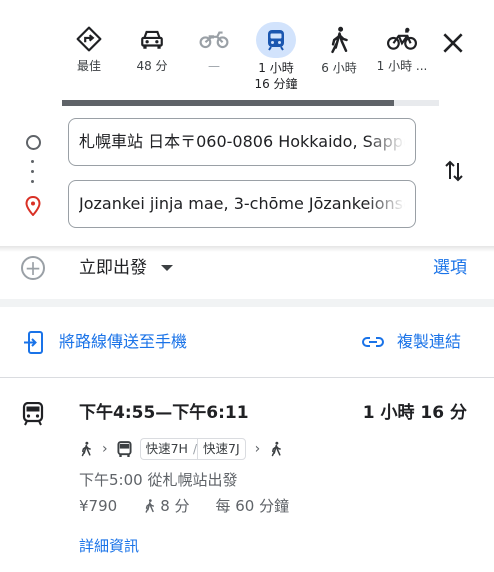 Image resolution: width=494 pixels, height=572 pixels. Describe the element at coordinates (152, 39) in the screenshot. I see `car-icon` at that location.